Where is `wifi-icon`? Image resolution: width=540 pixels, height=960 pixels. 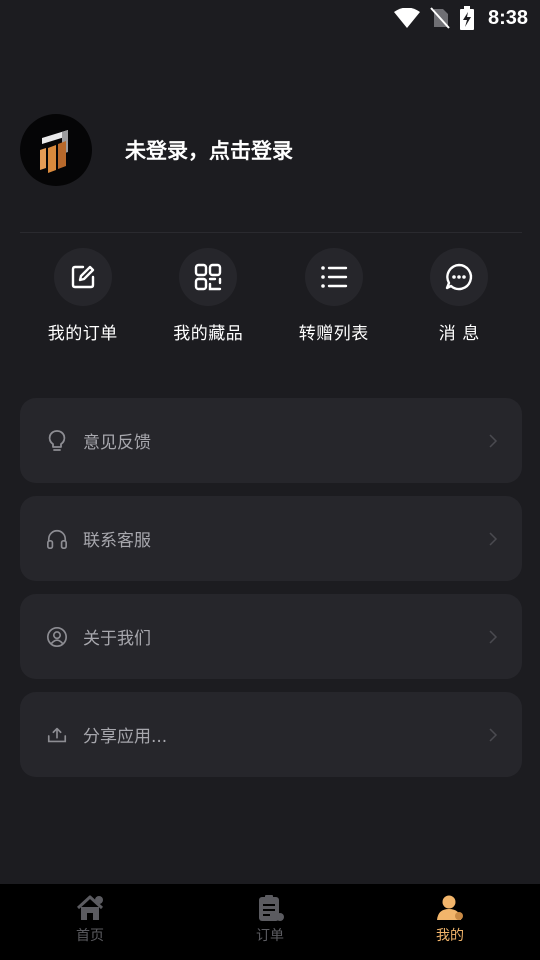
wifi-icon is located at coordinates (406, 18).